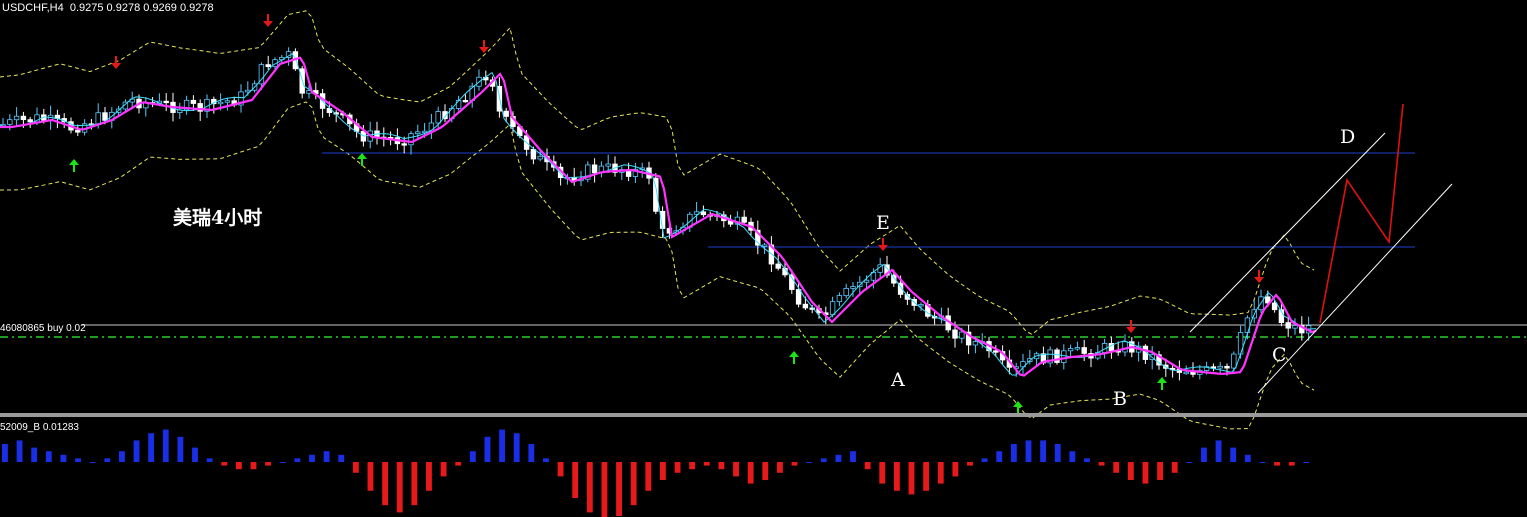 The image size is (1527, 517). What do you see at coordinates (141, 8) in the screenshot?
I see `ohlc-label: 0.9275 0.9278 0.9269 0.9278` at bounding box center [141, 8].